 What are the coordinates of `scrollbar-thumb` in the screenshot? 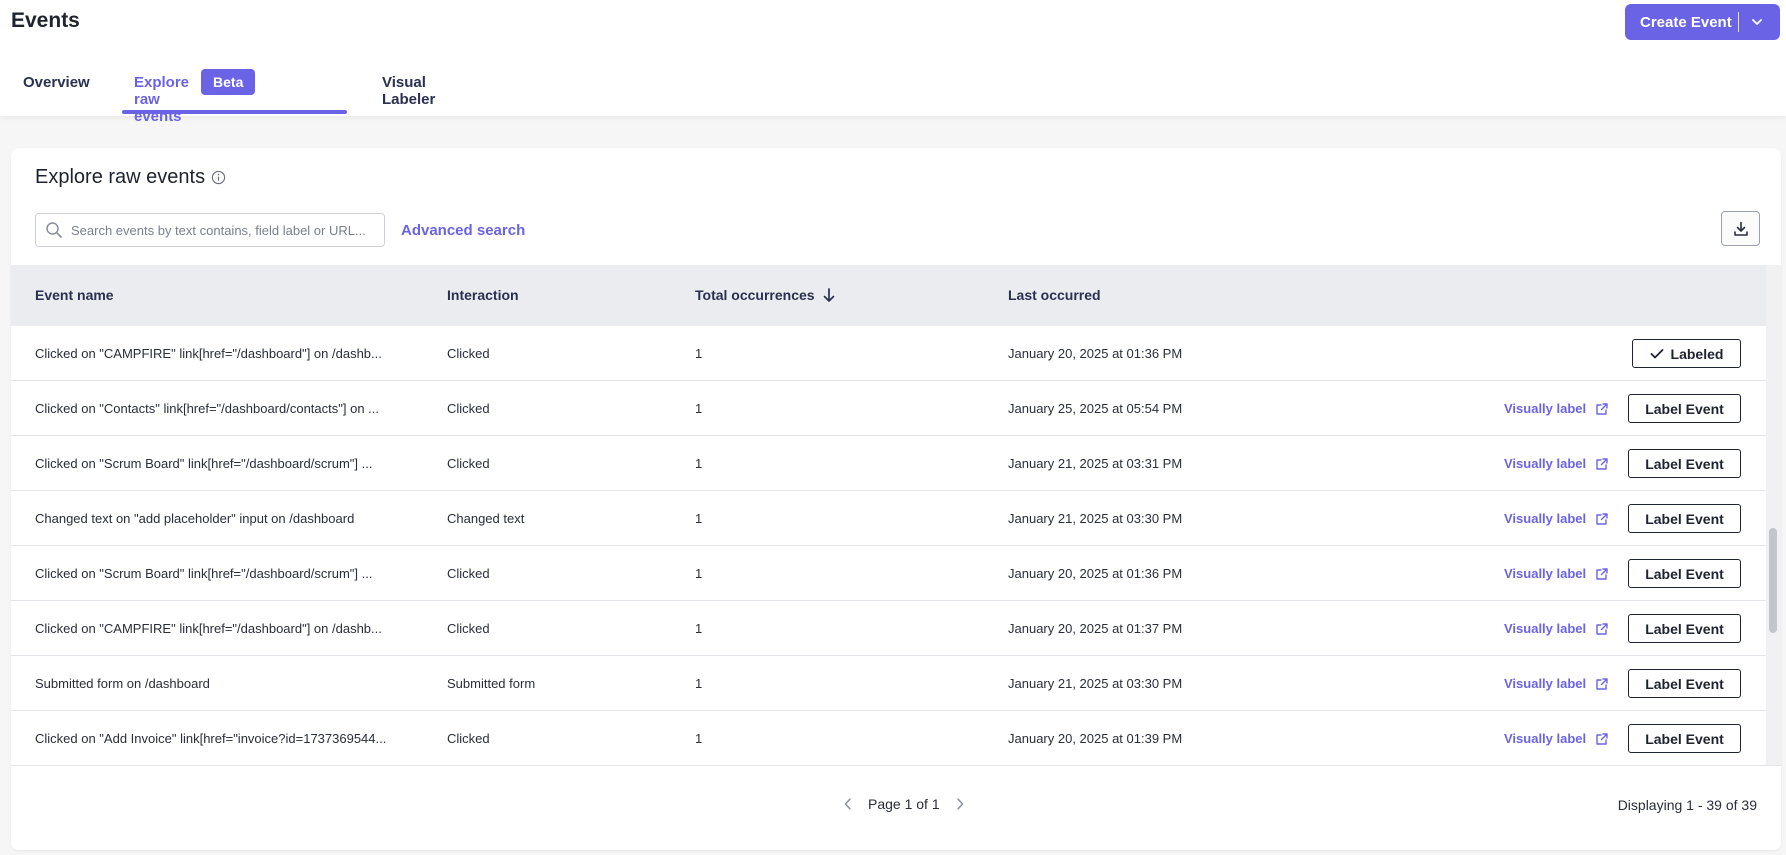 It's located at (1773, 580).